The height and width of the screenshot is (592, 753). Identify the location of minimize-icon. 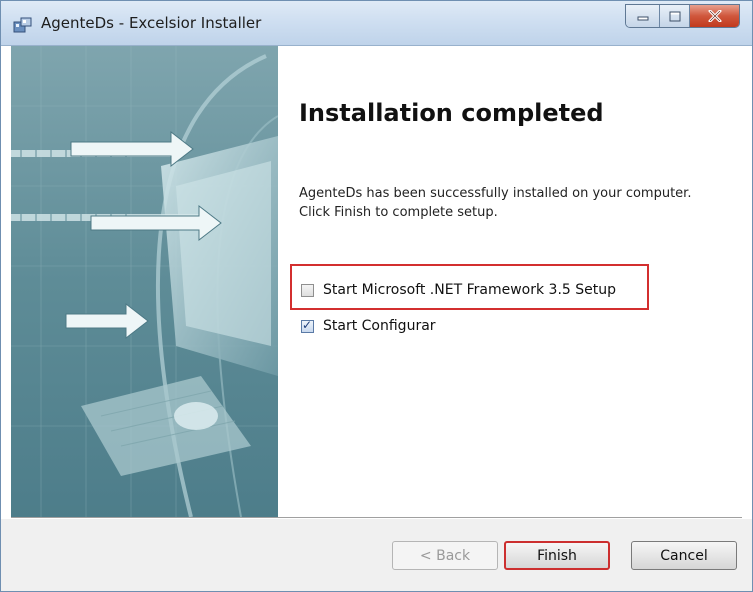
(642, 18).